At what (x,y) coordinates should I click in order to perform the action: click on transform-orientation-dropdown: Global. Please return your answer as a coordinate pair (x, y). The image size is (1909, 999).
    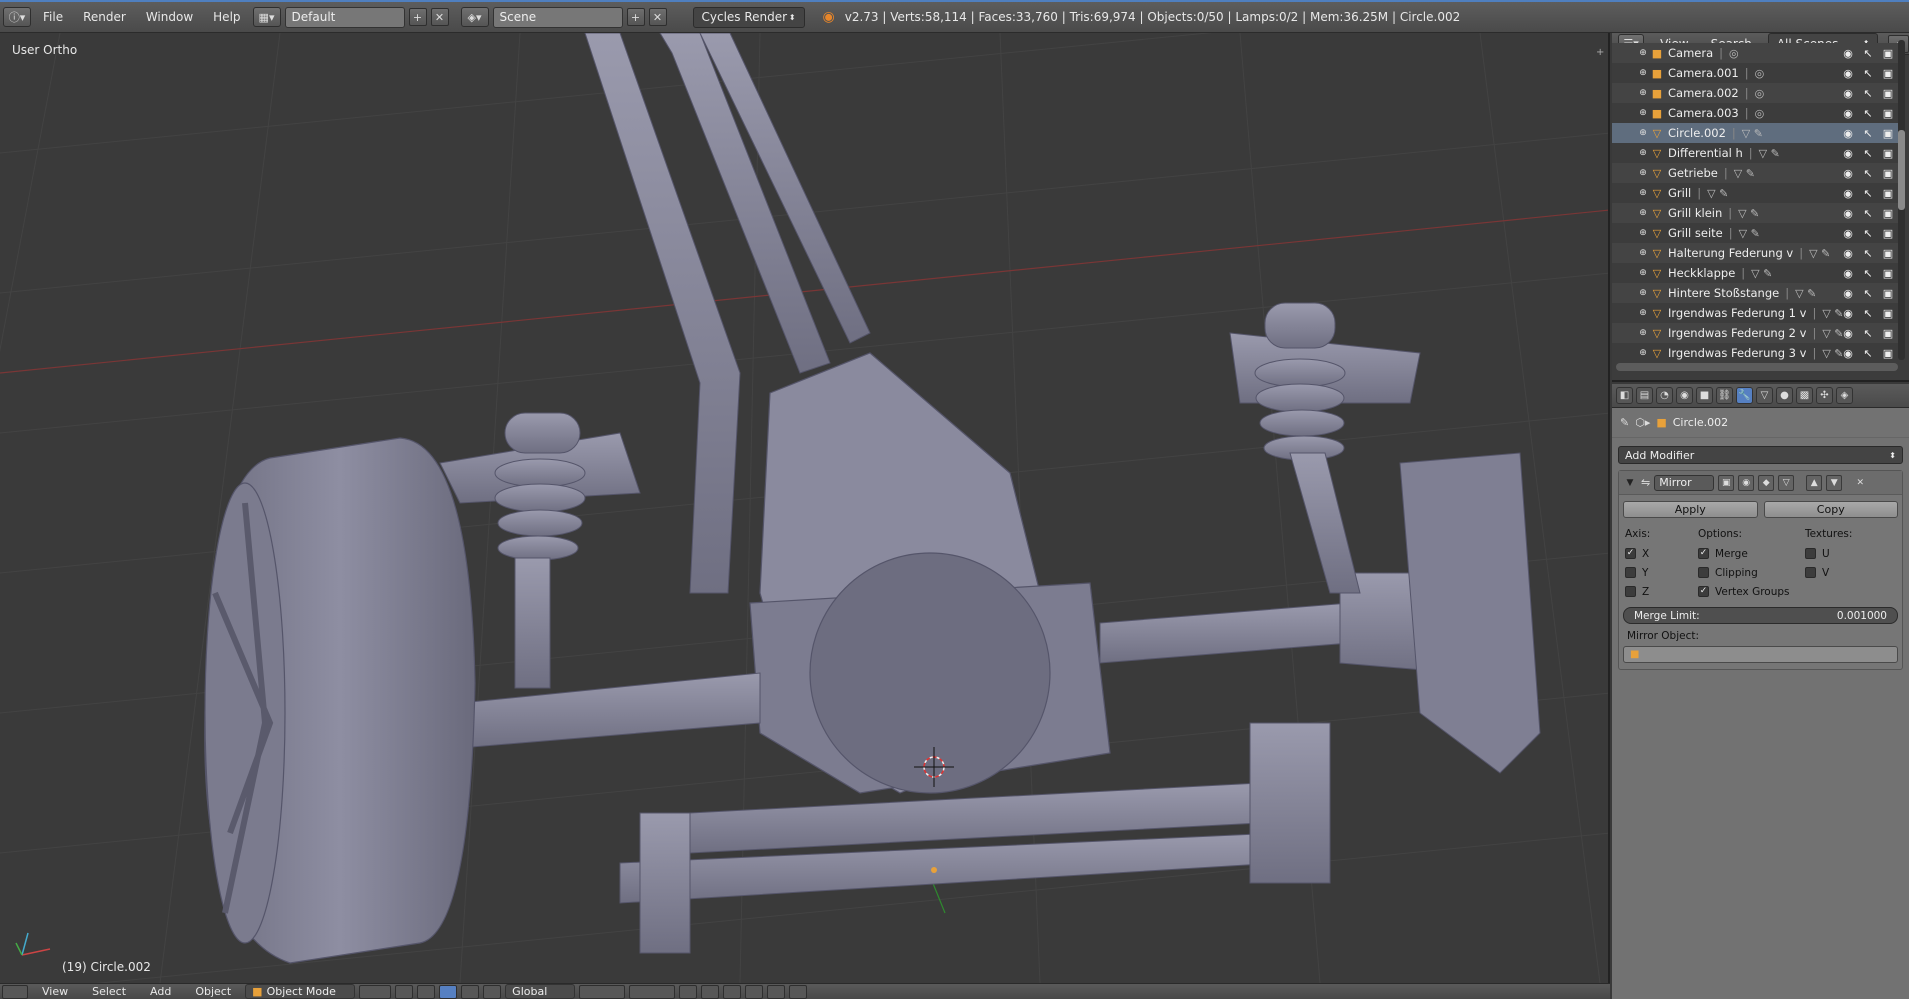
    Looking at the image, I should click on (540, 991).